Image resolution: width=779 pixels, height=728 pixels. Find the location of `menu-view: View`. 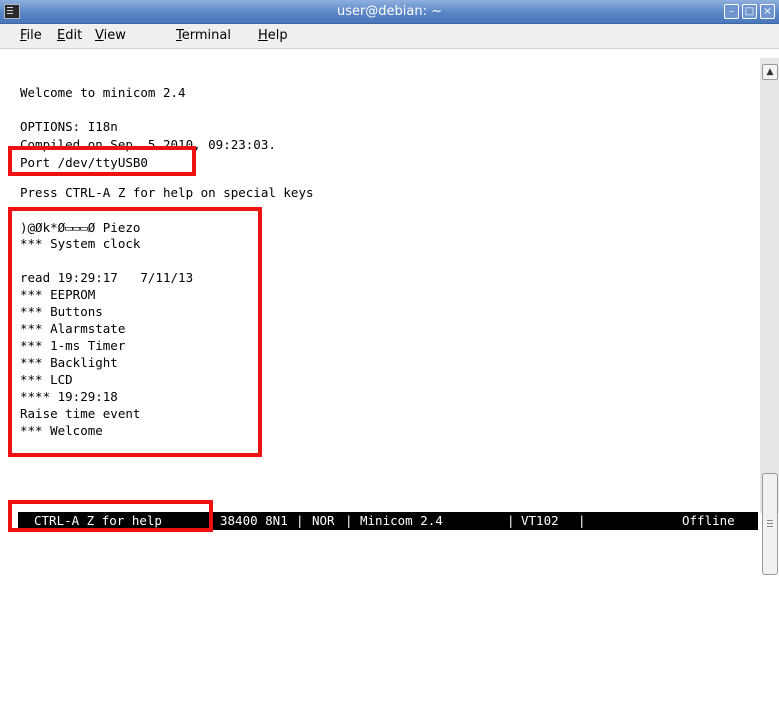

menu-view: View is located at coordinates (110, 35).